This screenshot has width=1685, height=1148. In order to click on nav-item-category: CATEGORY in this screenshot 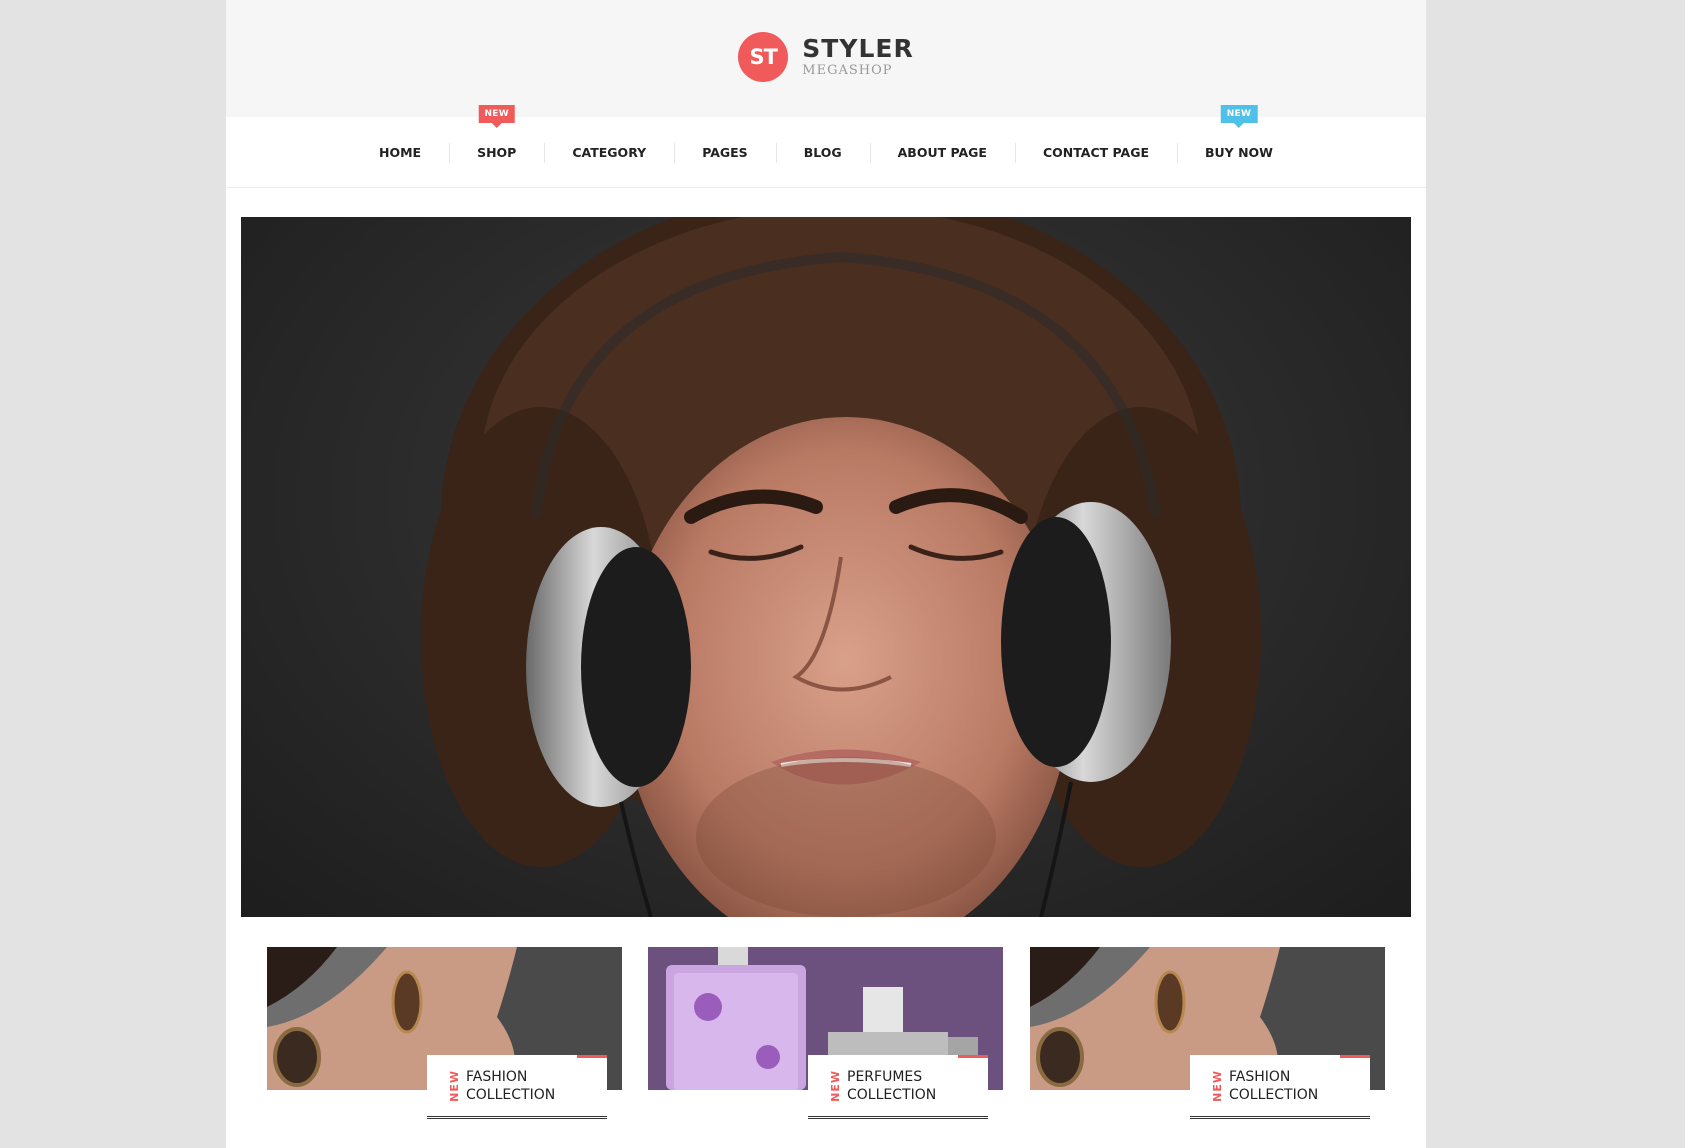, I will do `click(609, 152)`.